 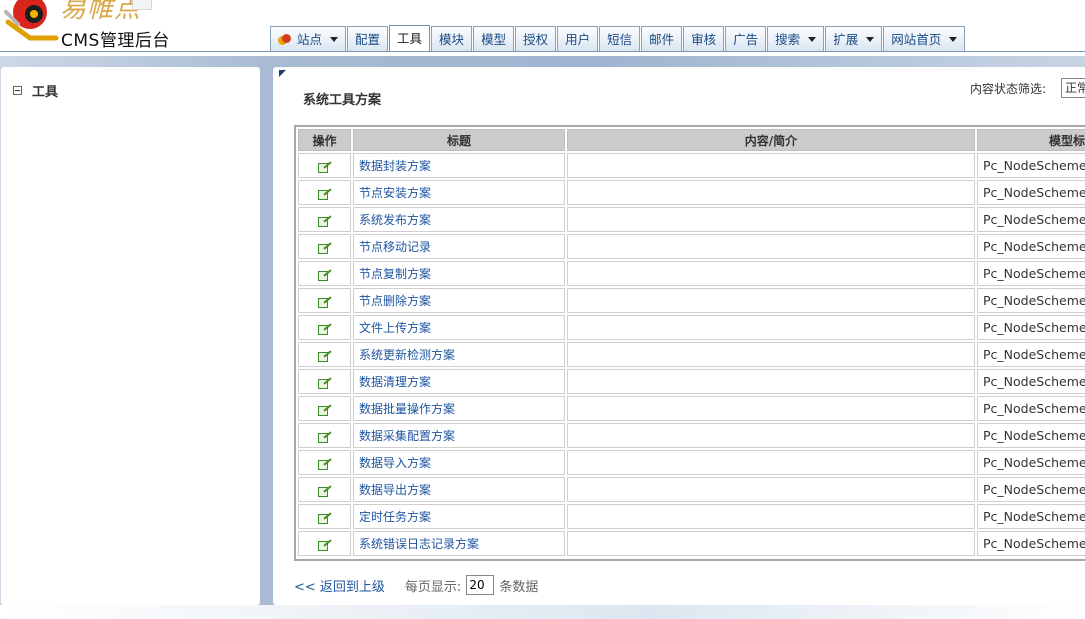 I want to click on row-title-link: 定时任务方案, so click(x=459, y=516).